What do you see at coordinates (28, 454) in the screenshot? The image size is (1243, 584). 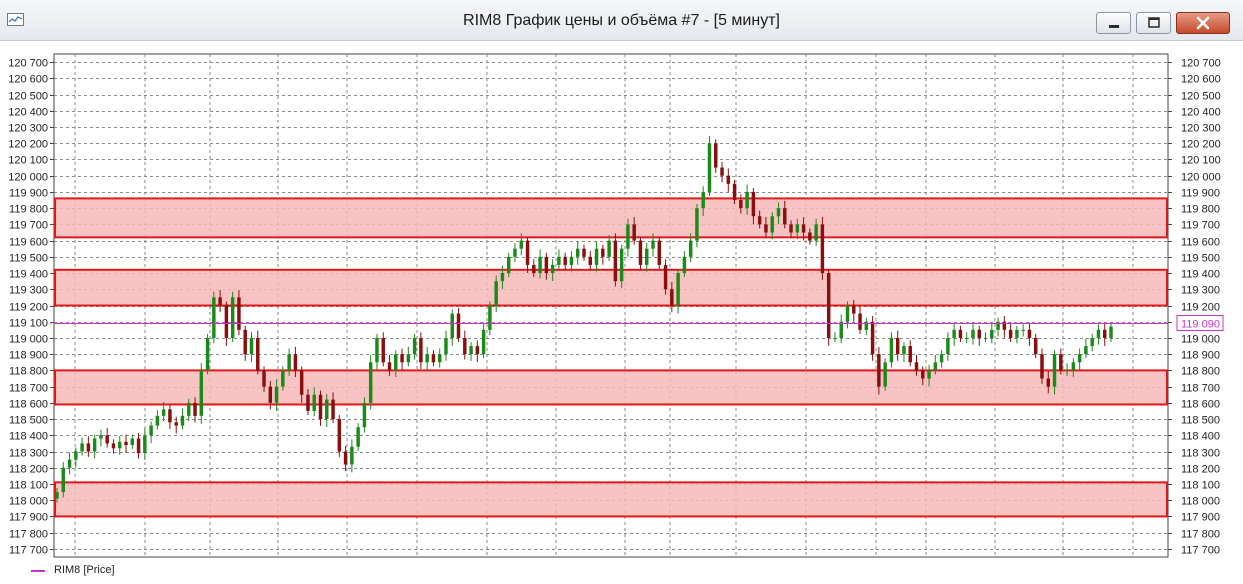 I see `y-tick-label-left: 118 300` at bounding box center [28, 454].